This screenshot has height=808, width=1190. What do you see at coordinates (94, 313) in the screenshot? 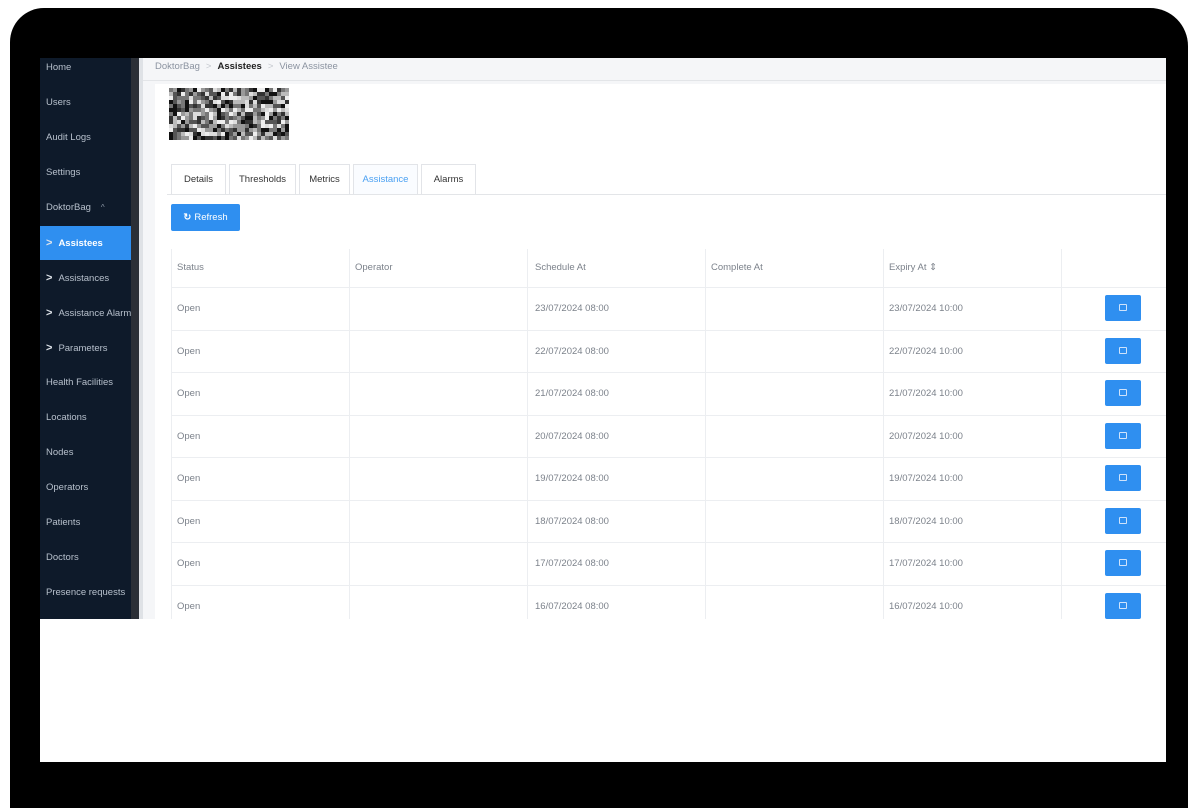
I see `sidebar-item-label: Assistance Alarms` at bounding box center [94, 313].